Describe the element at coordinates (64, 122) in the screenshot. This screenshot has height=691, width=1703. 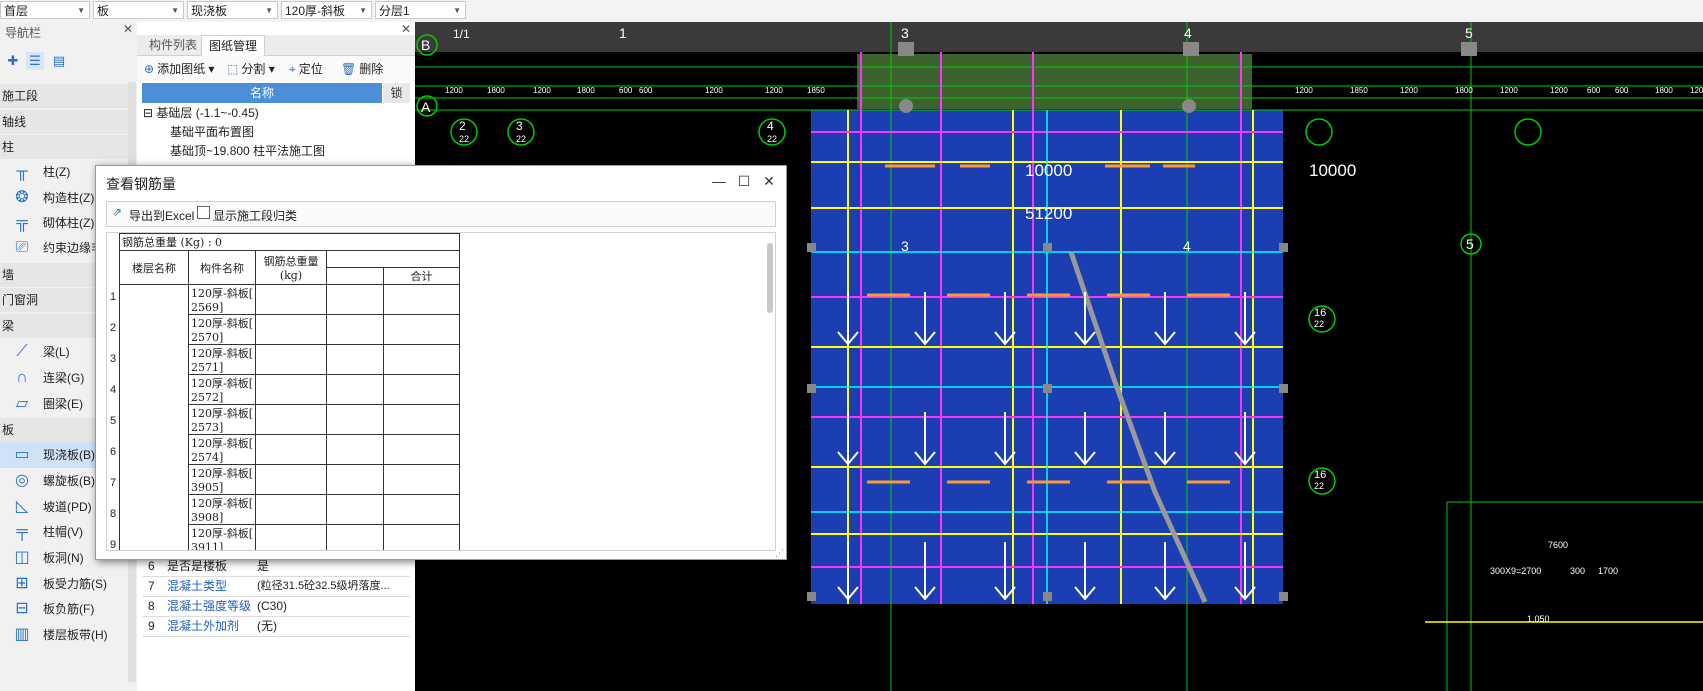
I see `nav-cat-axis: 轴线` at that location.